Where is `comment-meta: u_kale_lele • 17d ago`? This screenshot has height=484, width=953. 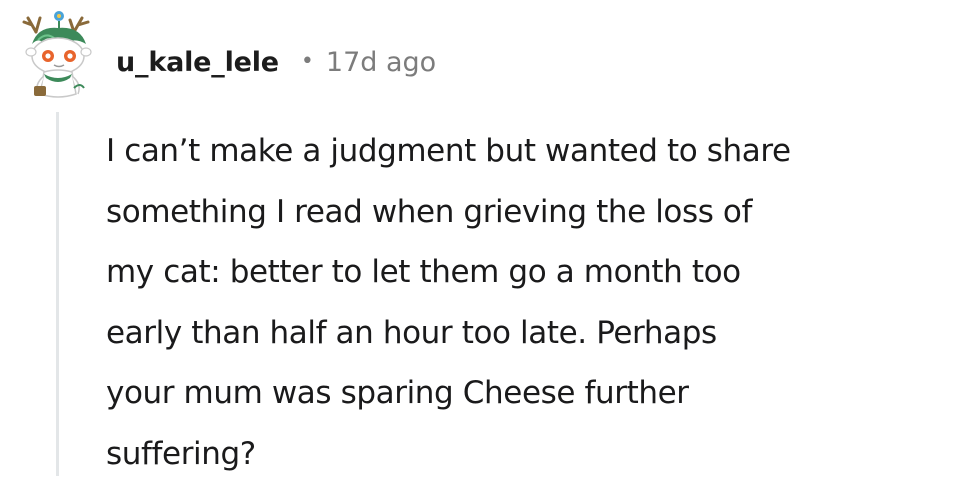 comment-meta: u_kale_lele • 17d ago is located at coordinates (276, 62).